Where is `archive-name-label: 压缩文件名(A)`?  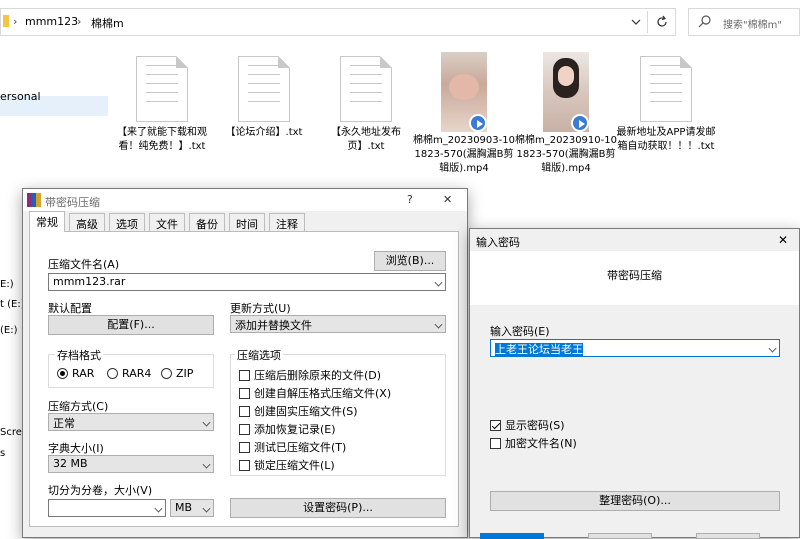 archive-name-label: 压缩文件名(A) is located at coordinates (84, 264).